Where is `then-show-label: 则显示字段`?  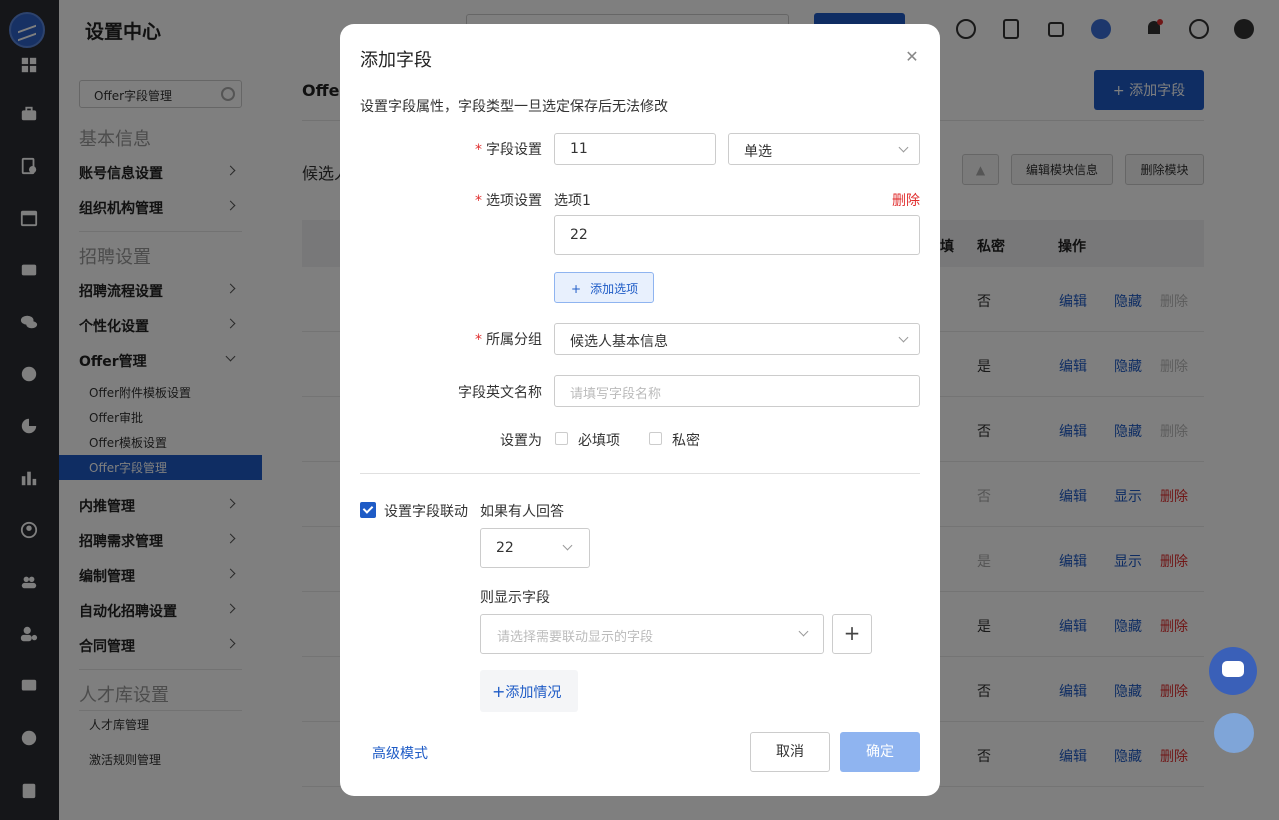 then-show-label: 则显示字段 is located at coordinates (515, 598).